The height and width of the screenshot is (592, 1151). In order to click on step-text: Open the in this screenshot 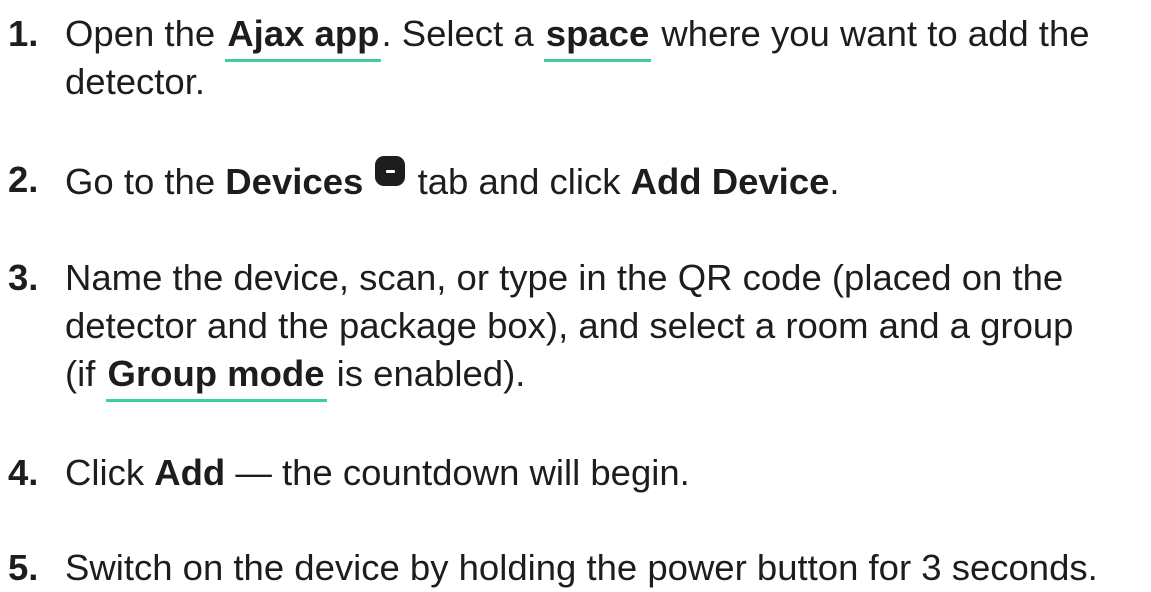, I will do `click(145, 33)`.